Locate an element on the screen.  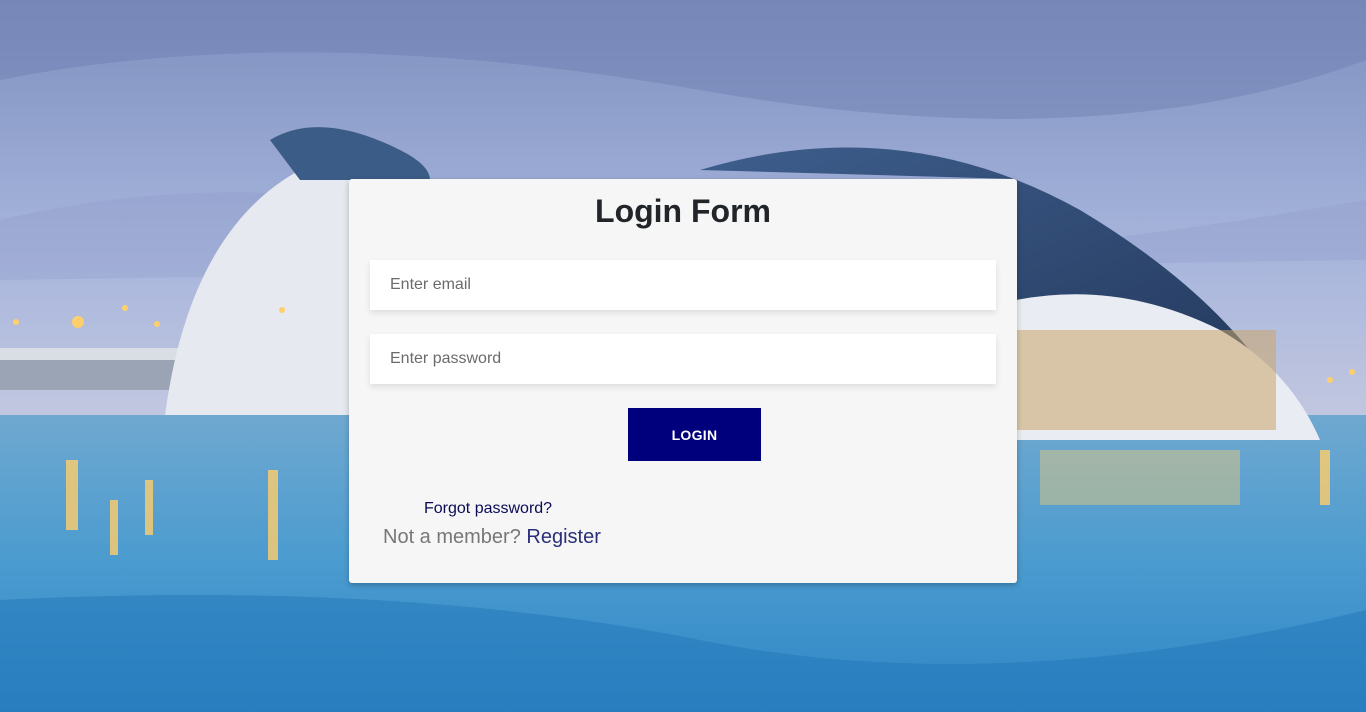
register-link: Register is located at coordinates (563, 537).